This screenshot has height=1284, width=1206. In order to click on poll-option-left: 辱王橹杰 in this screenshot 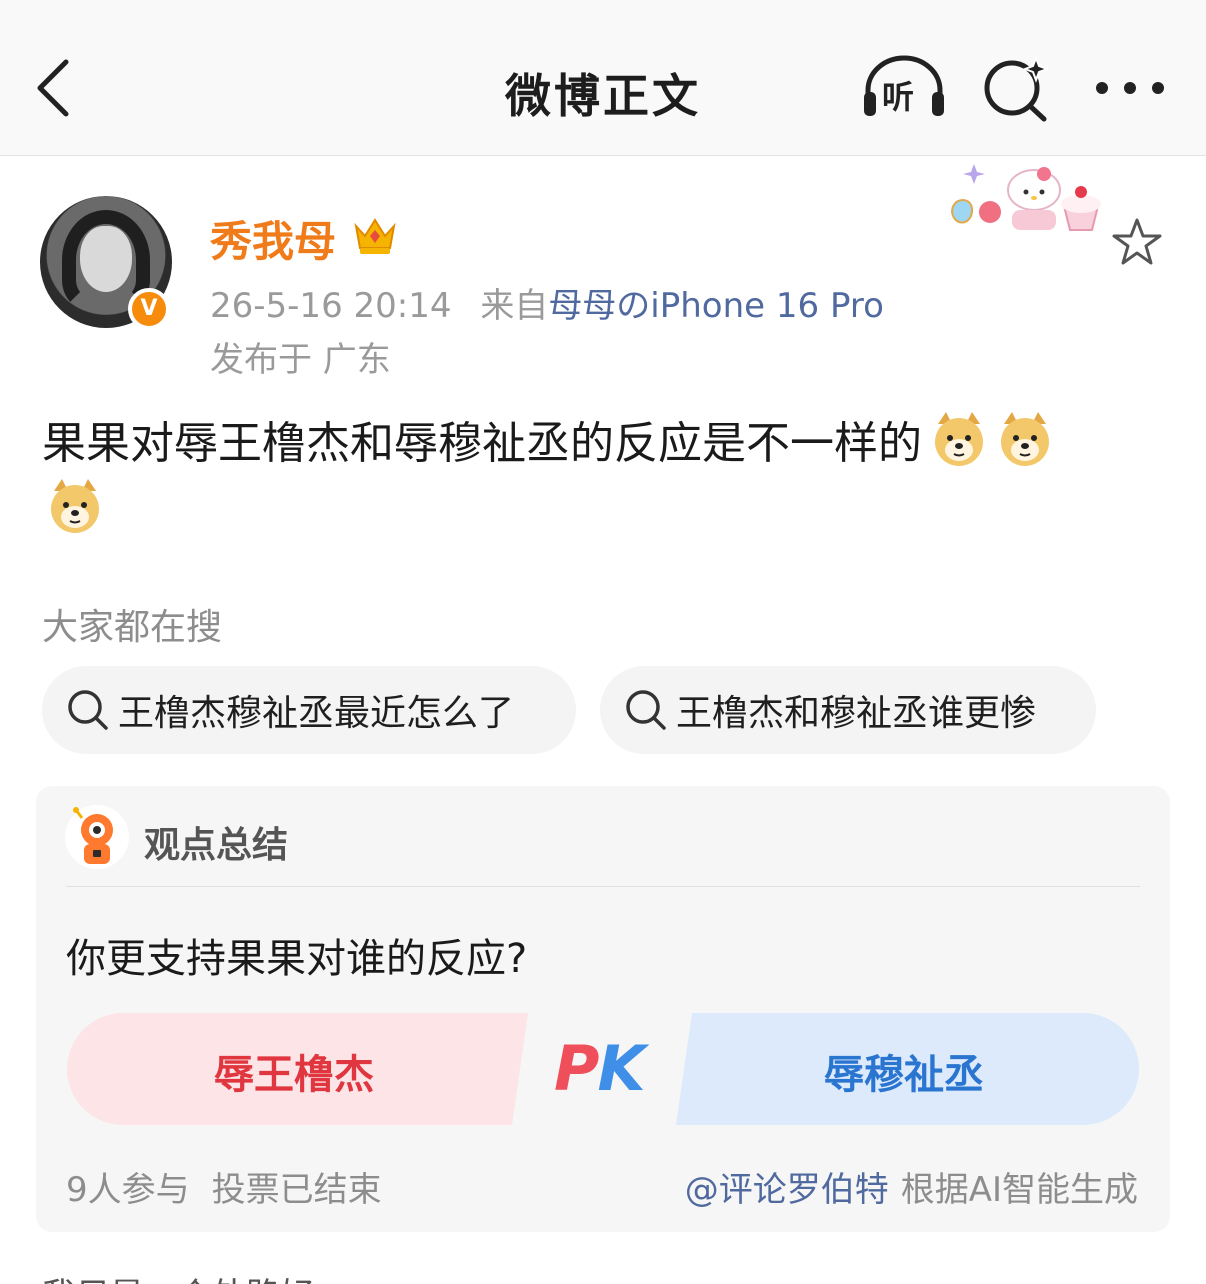, I will do `click(297, 1069)`.